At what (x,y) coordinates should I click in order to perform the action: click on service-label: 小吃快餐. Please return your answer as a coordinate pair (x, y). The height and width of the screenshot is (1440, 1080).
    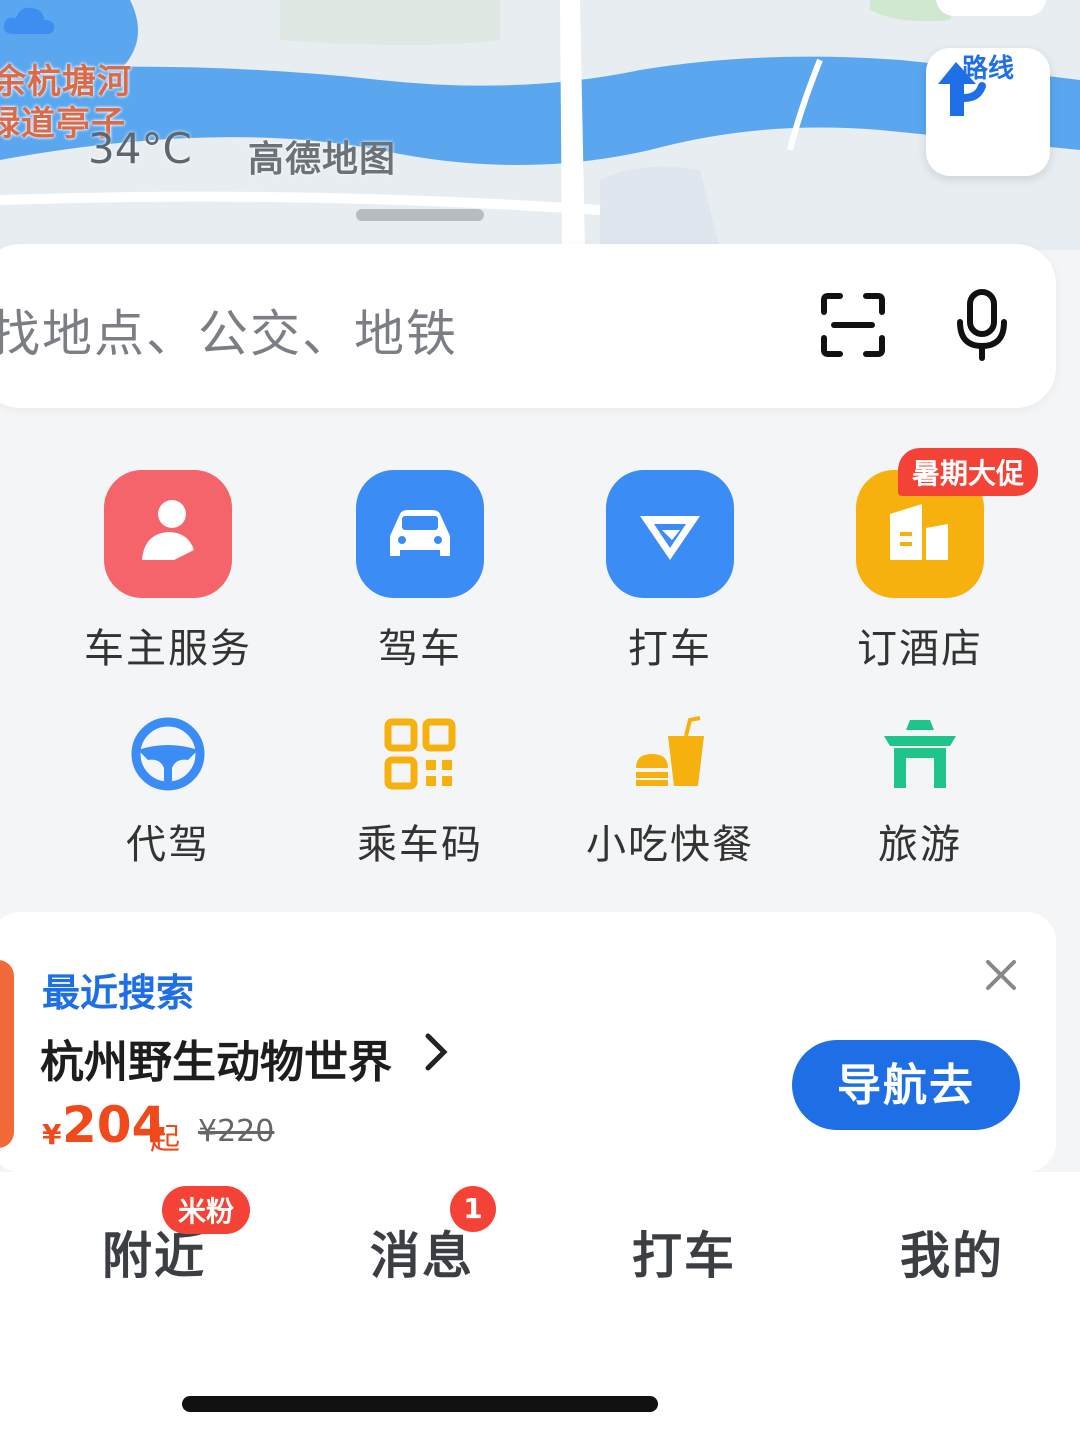
    Looking at the image, I should click on (670, 845).